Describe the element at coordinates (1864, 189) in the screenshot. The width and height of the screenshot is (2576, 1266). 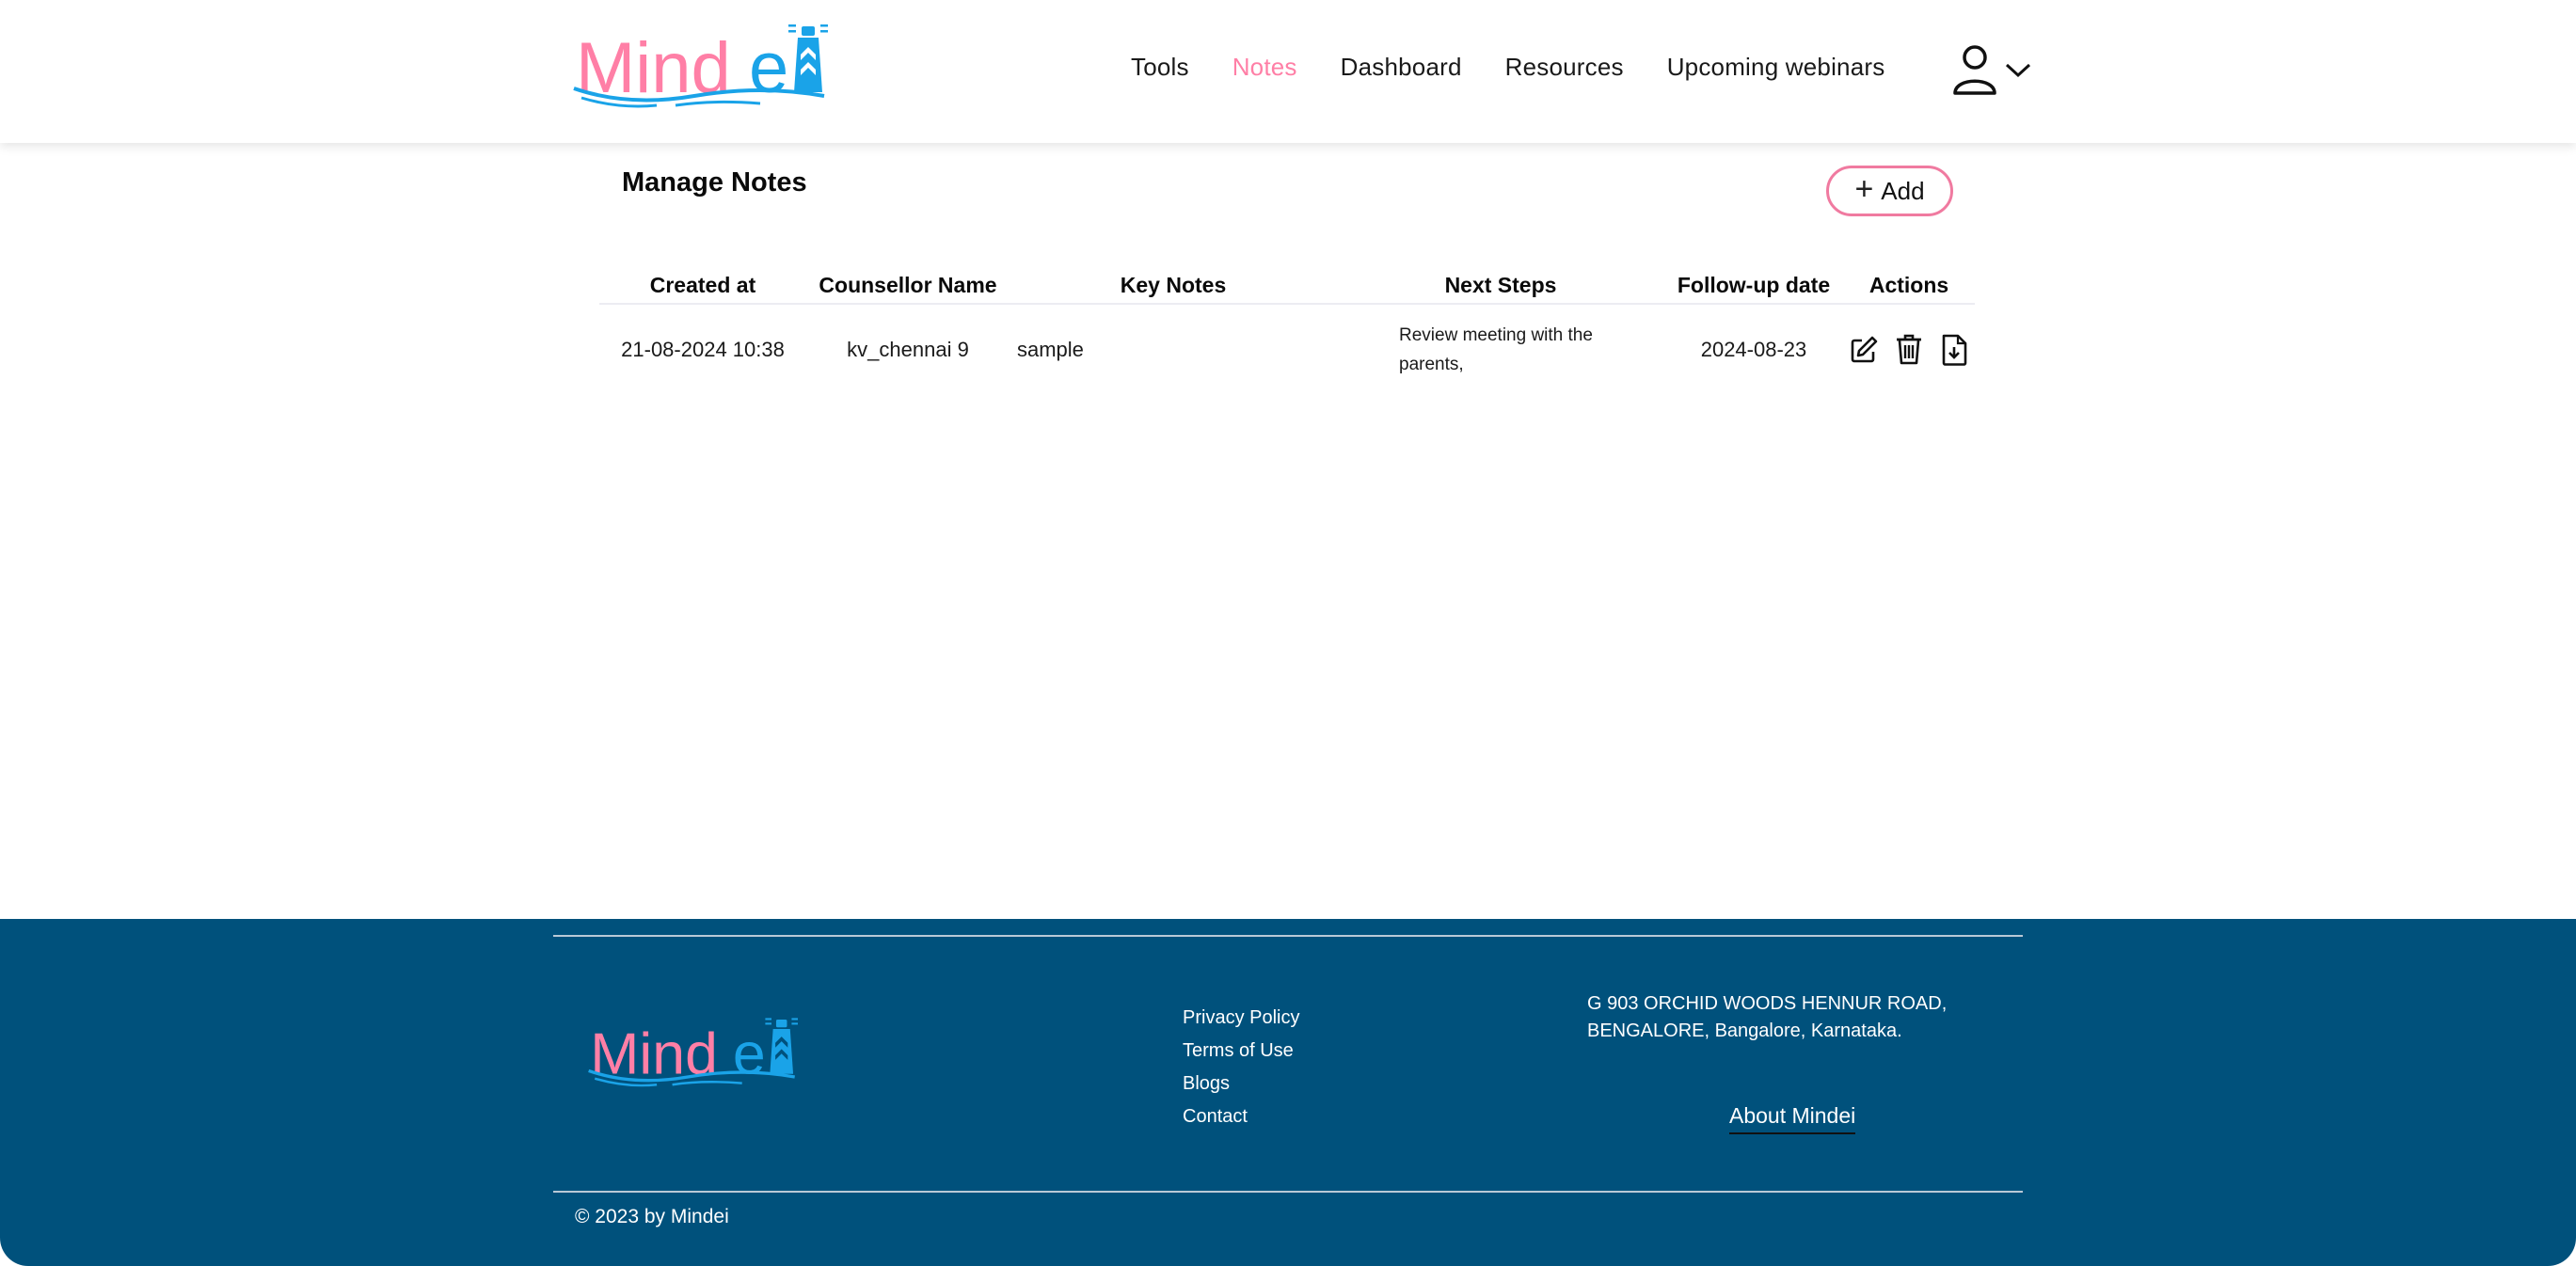
I see `plus-icon: +` at that location.